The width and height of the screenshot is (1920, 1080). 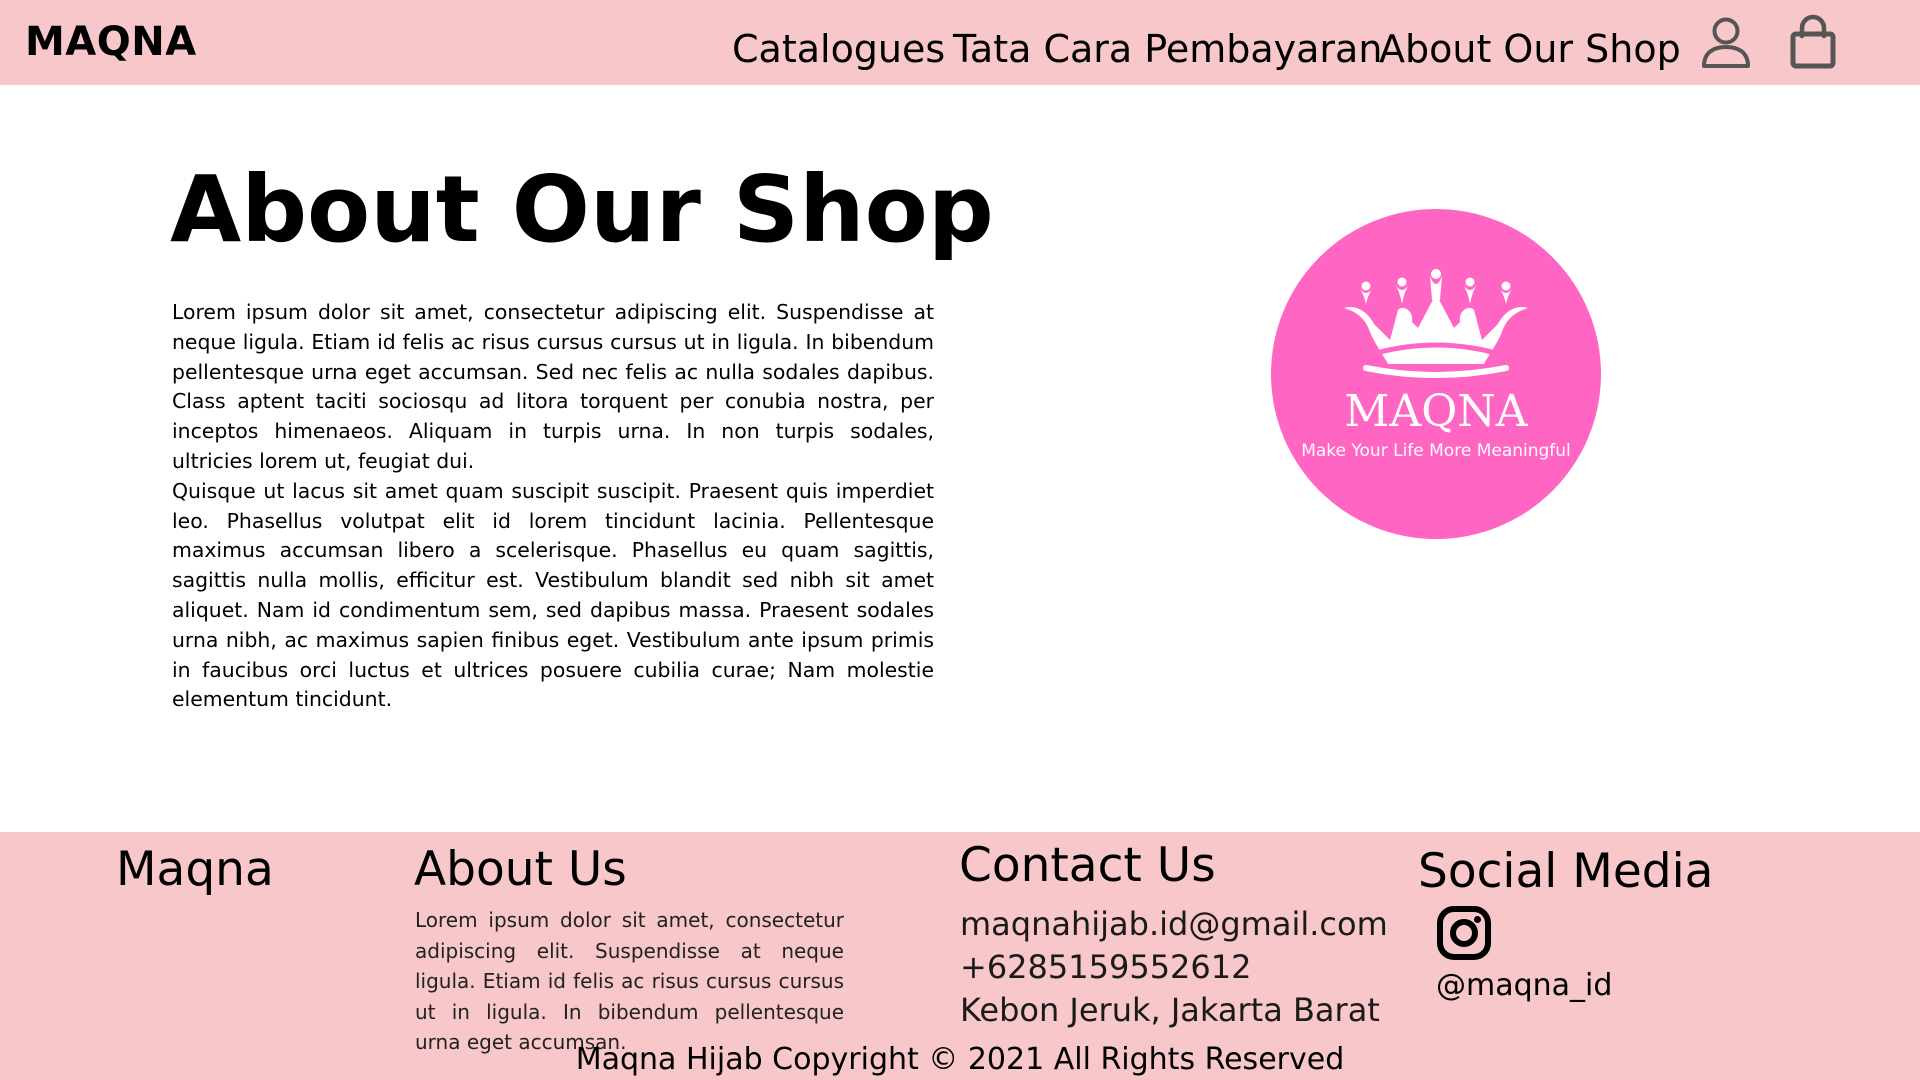 I want to click on footer-contact-heading: Contact Us, so click(x=1087, y=865).